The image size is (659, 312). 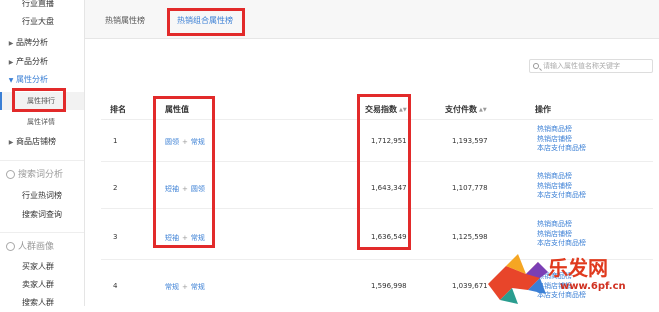 I want to click on sidebar-item-product-analysis: ▶ 产品分析, so click(x=42, y=62).